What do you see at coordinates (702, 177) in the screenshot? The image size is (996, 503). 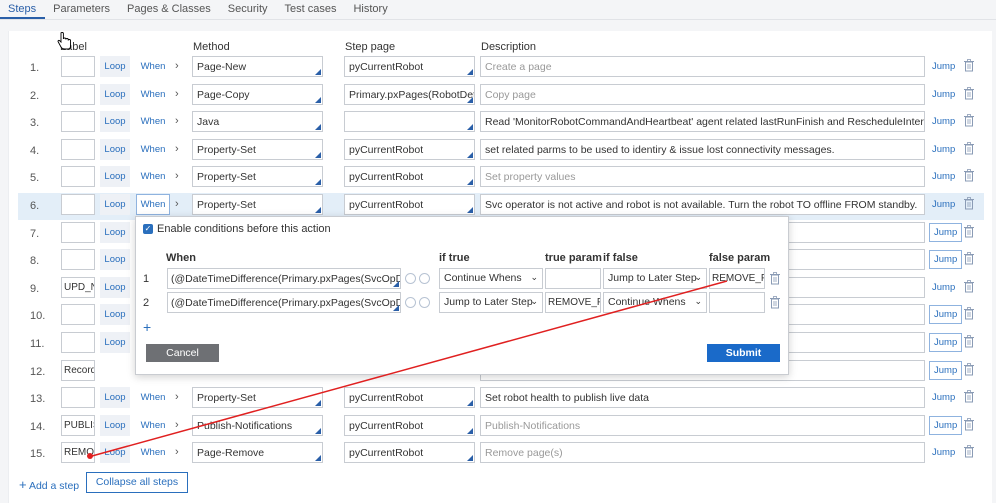 I see `description-input: Set property values` at bounding box center [702, 177].